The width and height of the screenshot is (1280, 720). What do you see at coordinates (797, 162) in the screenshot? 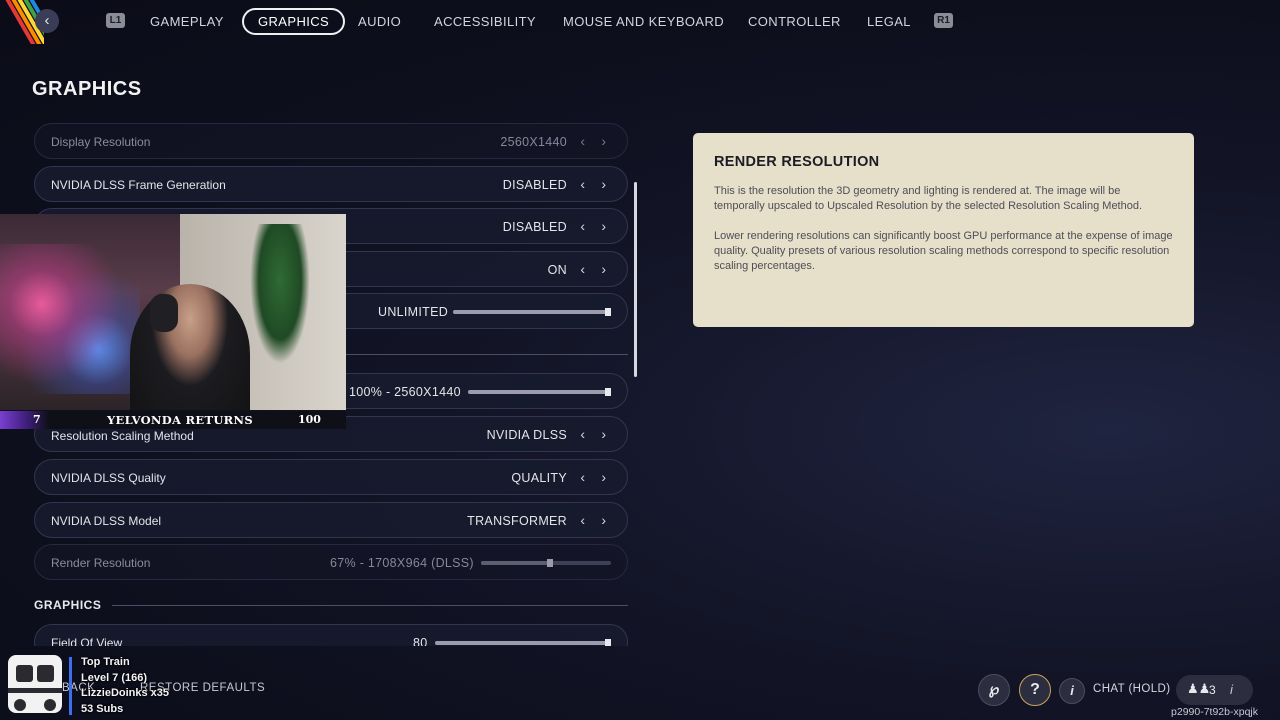
I see `info-title: RENDER RESOLUTION` at bounding box center [797, 162].